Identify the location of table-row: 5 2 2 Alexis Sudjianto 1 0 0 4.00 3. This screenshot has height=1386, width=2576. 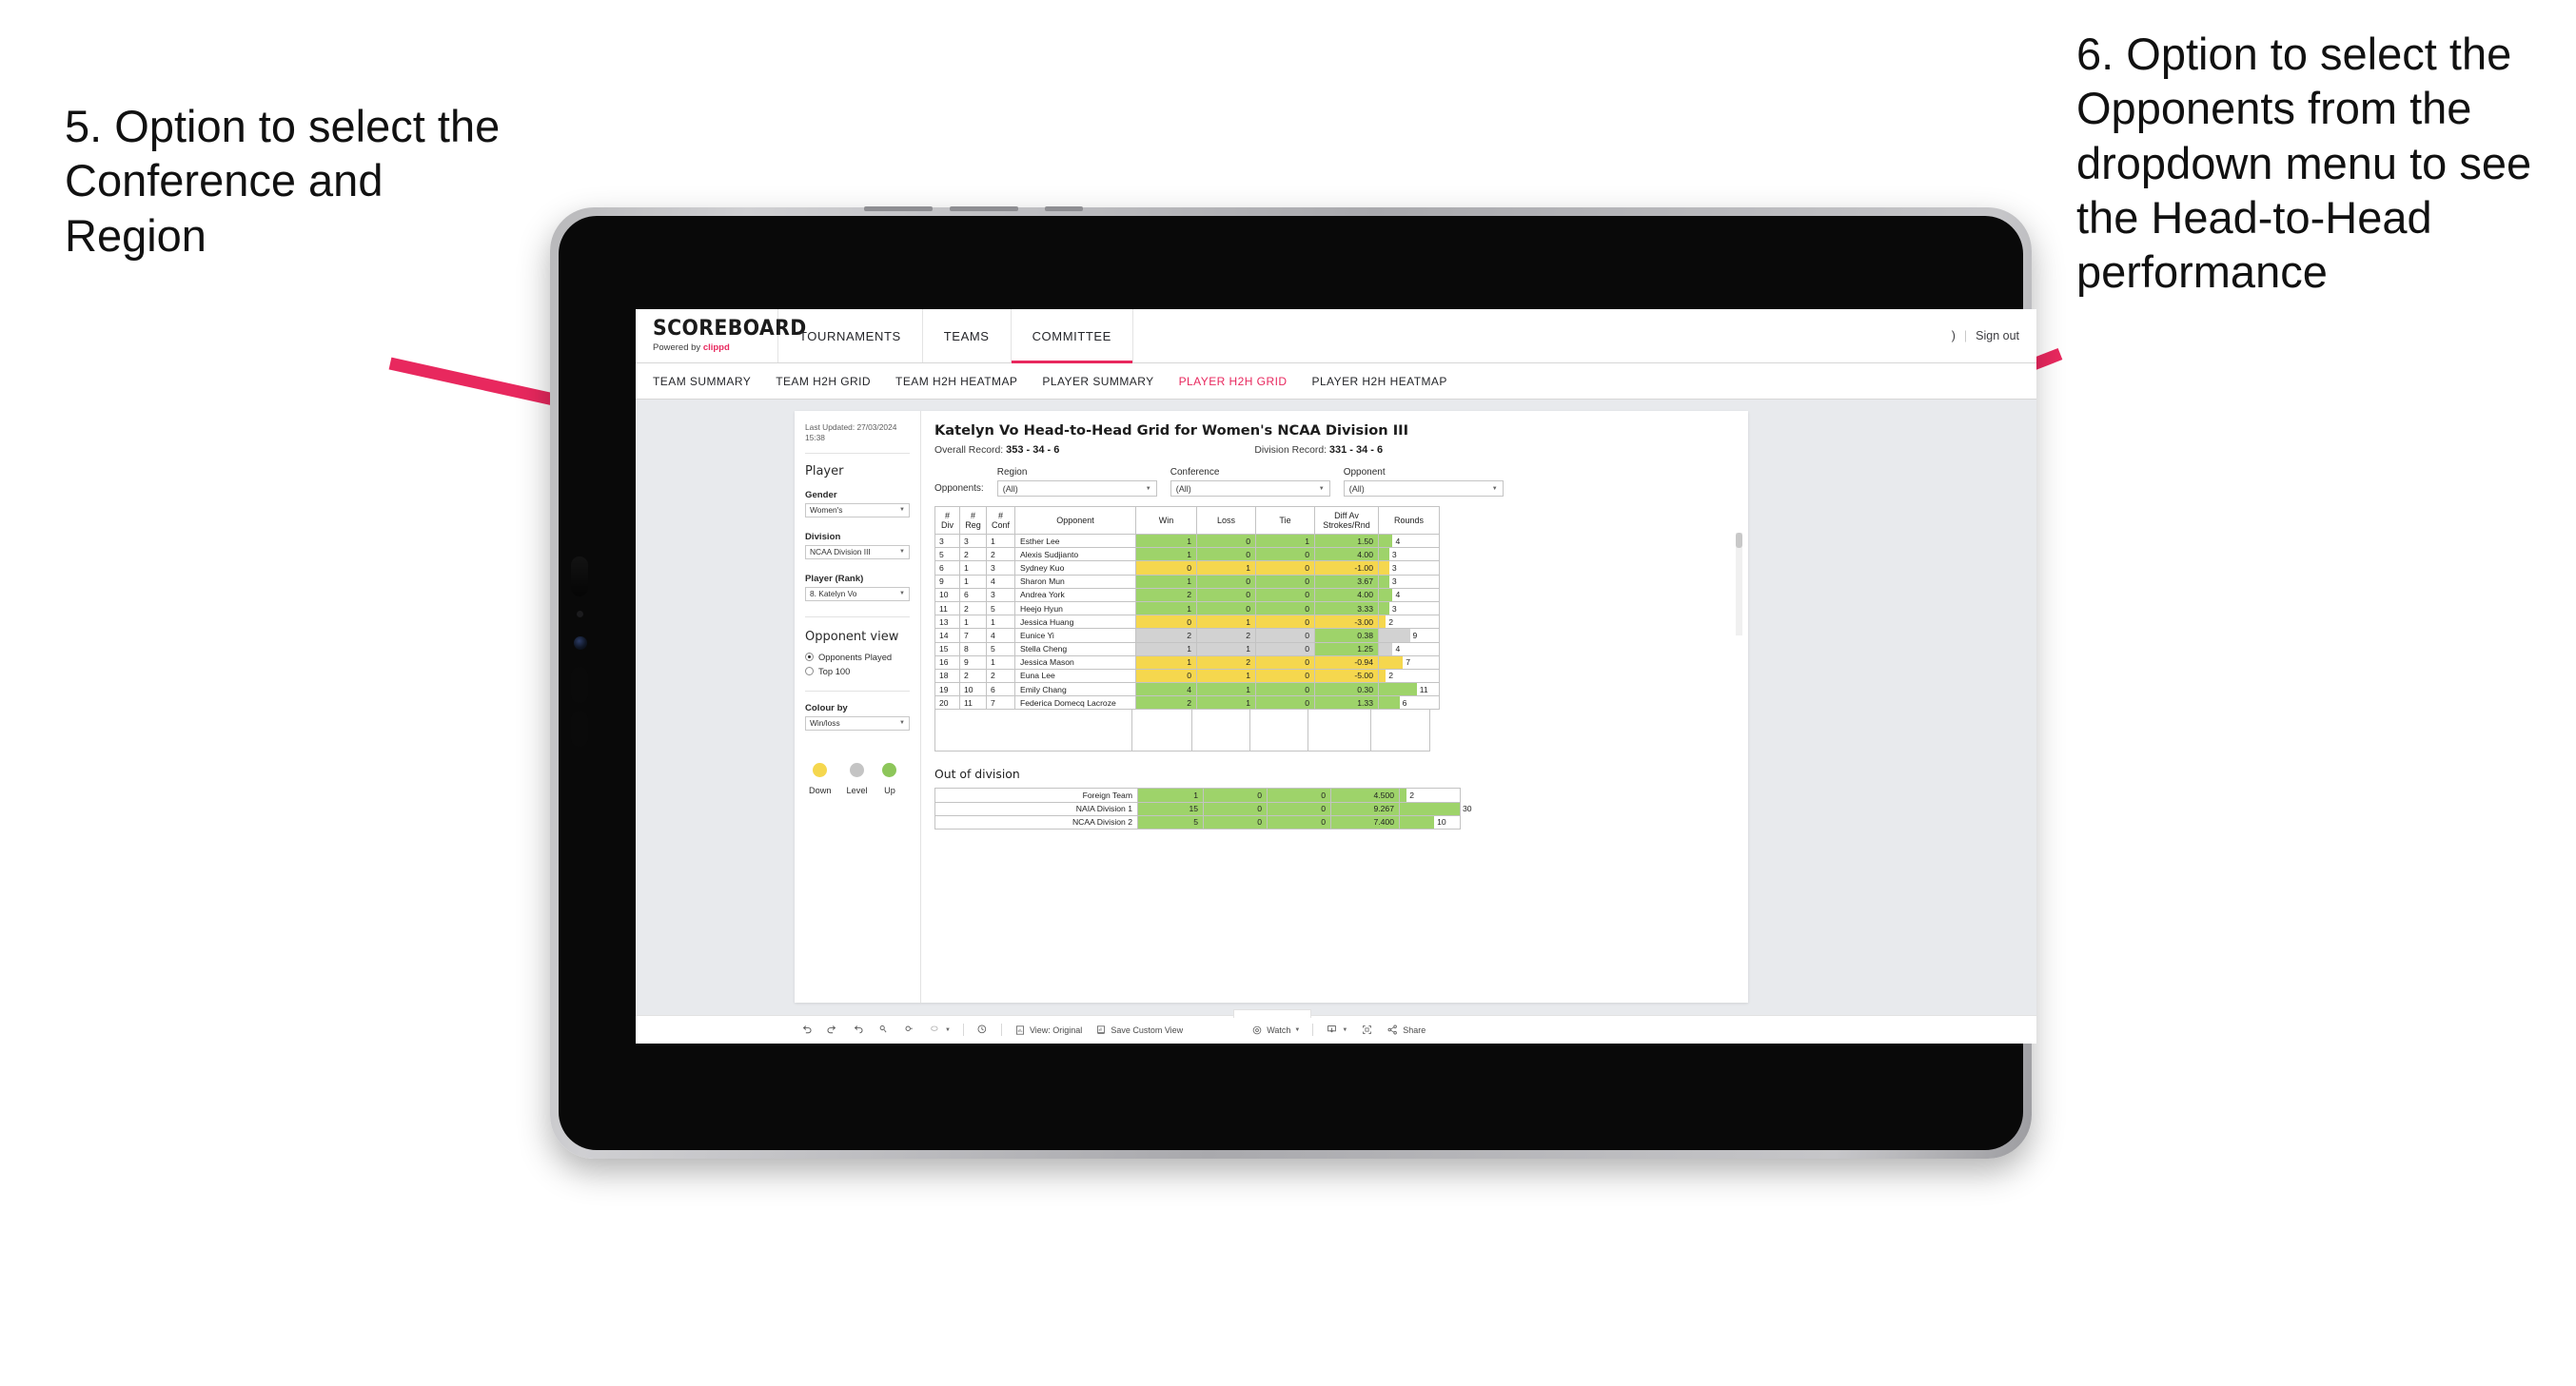
(1187, 554).